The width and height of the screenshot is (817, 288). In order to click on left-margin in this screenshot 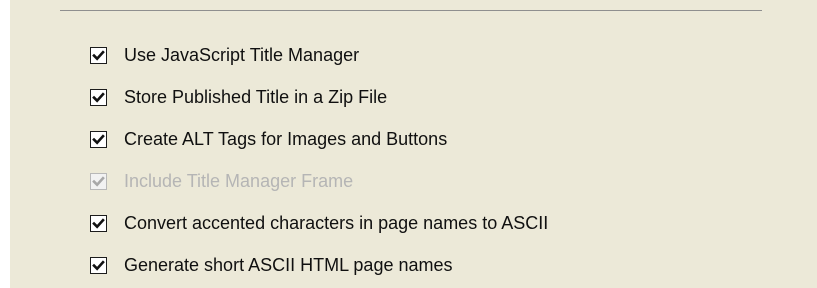, I will do `click(5, 144)`.